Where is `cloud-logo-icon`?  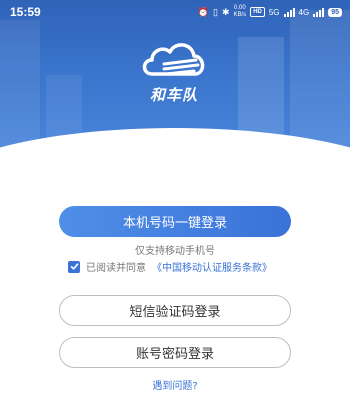
cloud-logo-icon is located at coordinates (173, 59).